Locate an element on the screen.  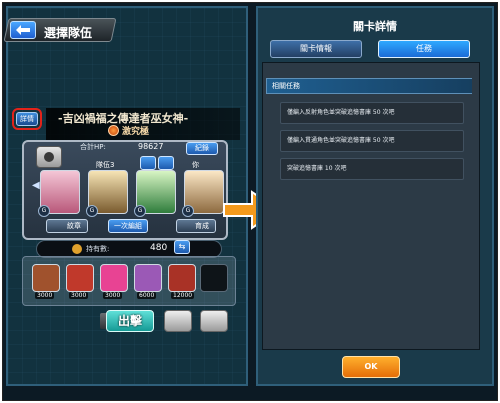
item-quantity: 6000 is located at coordinates (147, 295).